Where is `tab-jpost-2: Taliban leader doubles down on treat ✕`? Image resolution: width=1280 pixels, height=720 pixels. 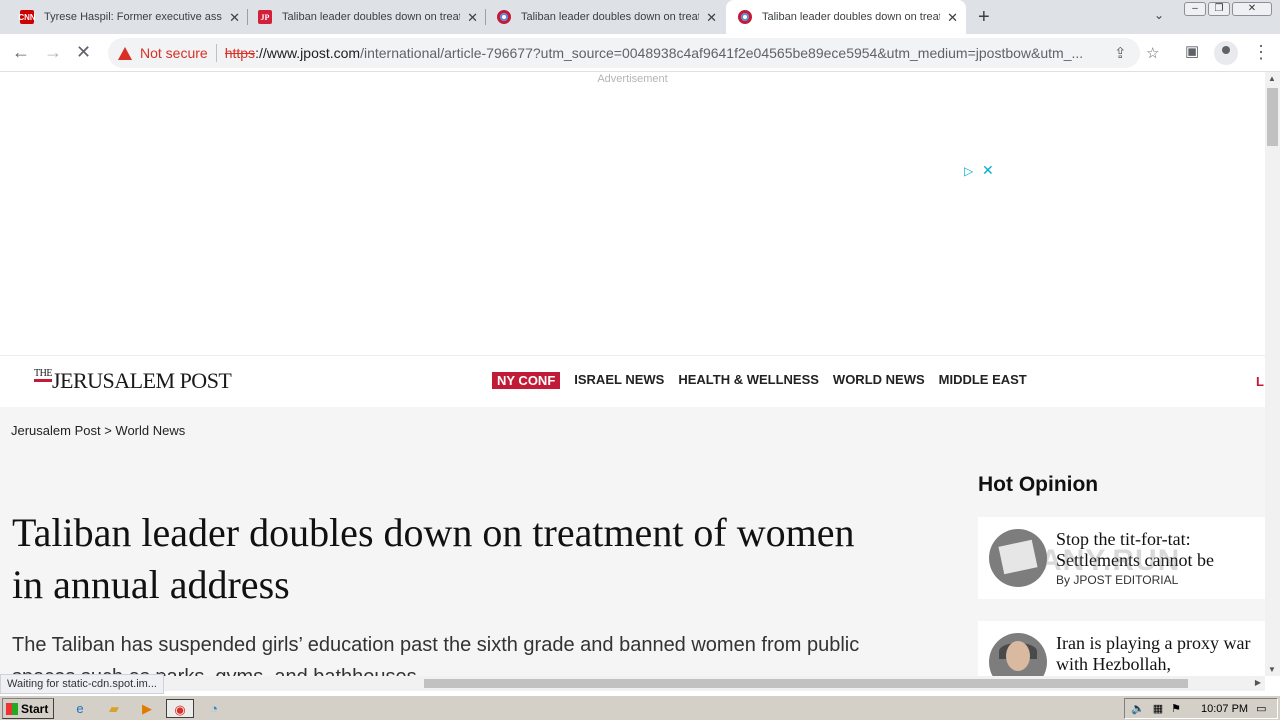 tab-jpost-2: Taliban leader doubles down on treat ✕ is located at coordinates (601, 17).